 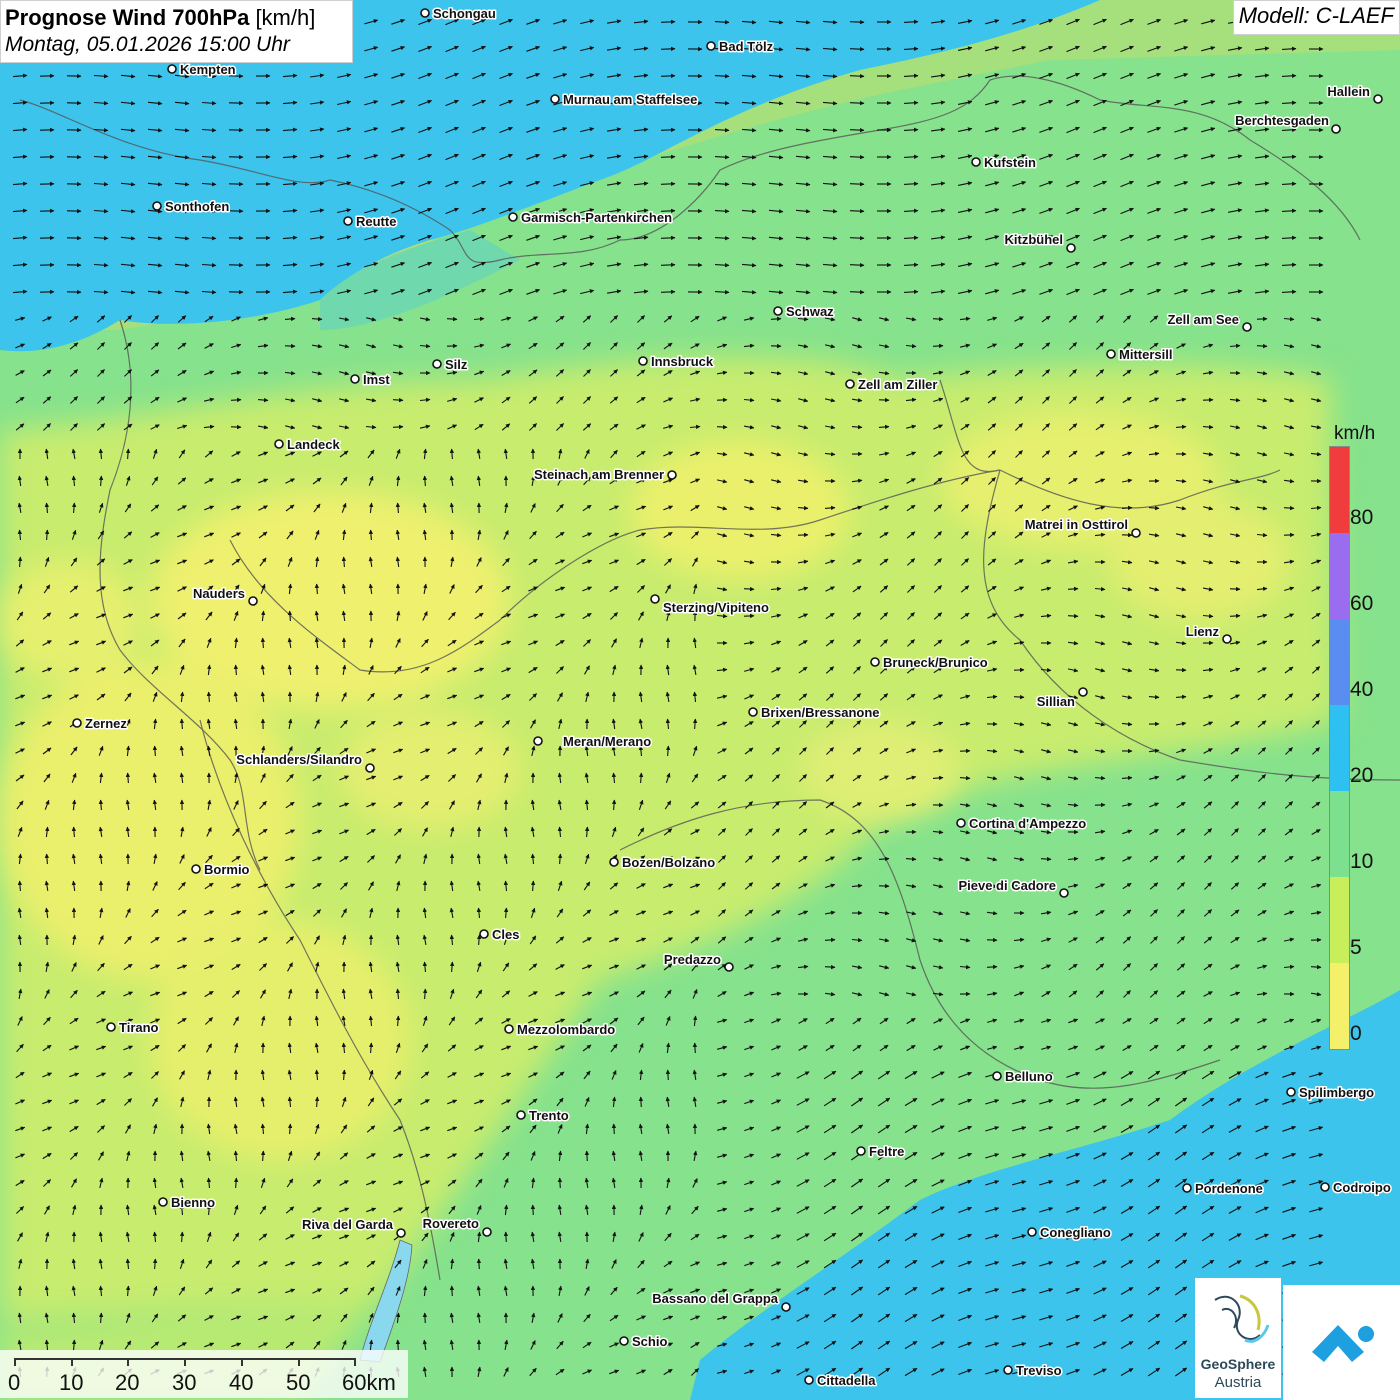 What do you see at coordinates (299, 759) in the screenshot?
I see `city-label: Schlanders/Silandro` at bounding box center [299, 759].